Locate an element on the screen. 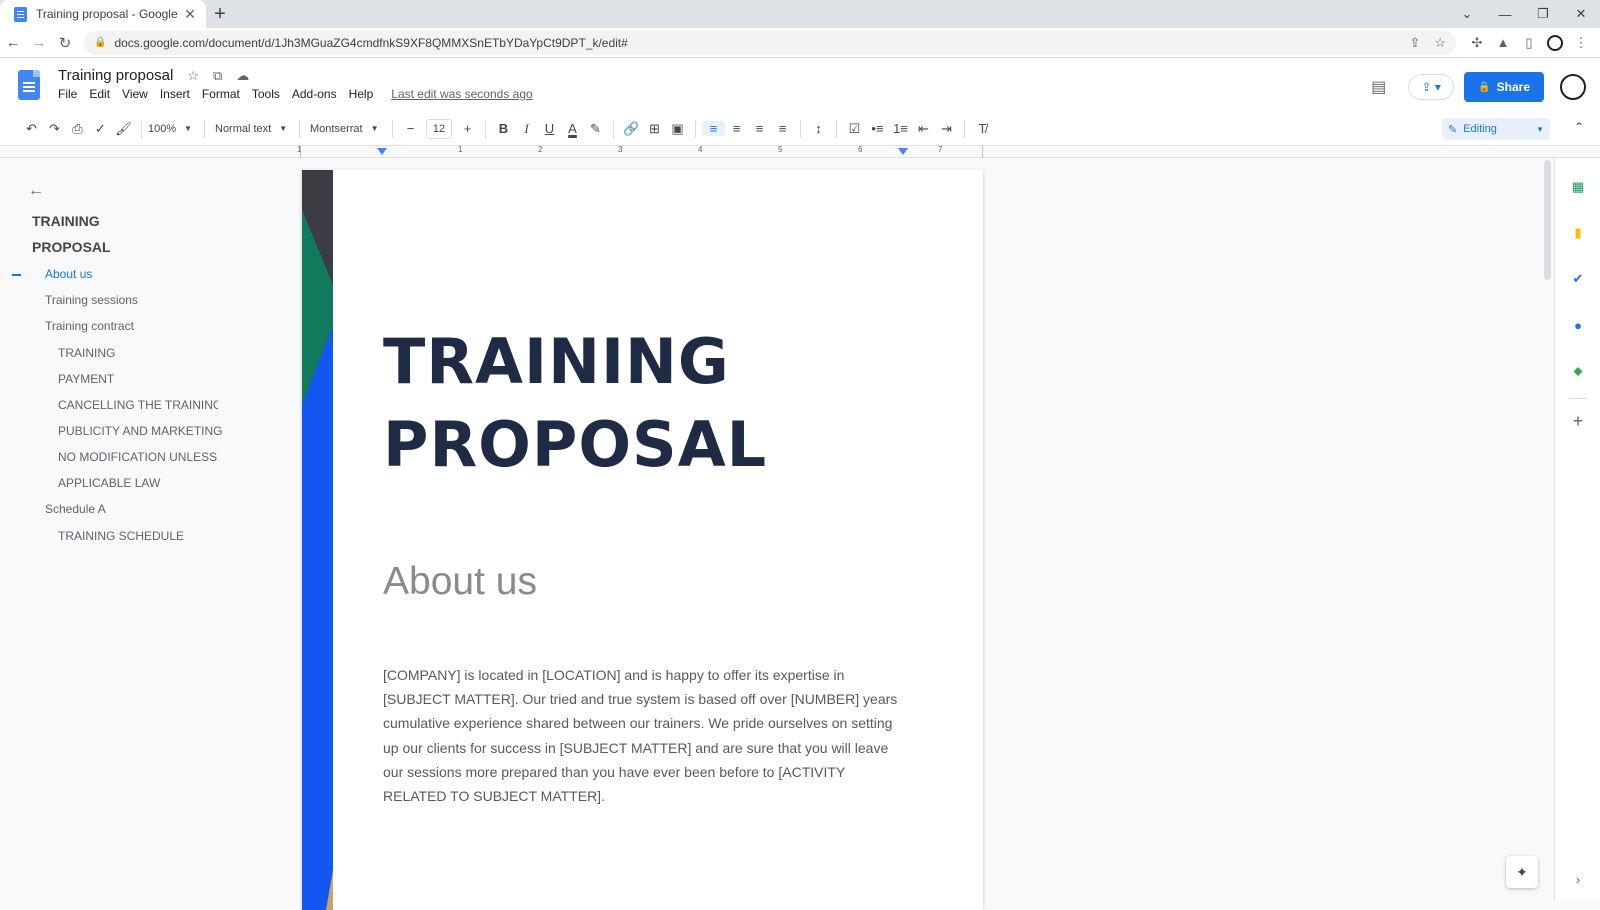 Image resolution: width=1600 pixels, height=910 pixels. browser-menu-icon: ⋮ is located at coordinates (1581, 43).